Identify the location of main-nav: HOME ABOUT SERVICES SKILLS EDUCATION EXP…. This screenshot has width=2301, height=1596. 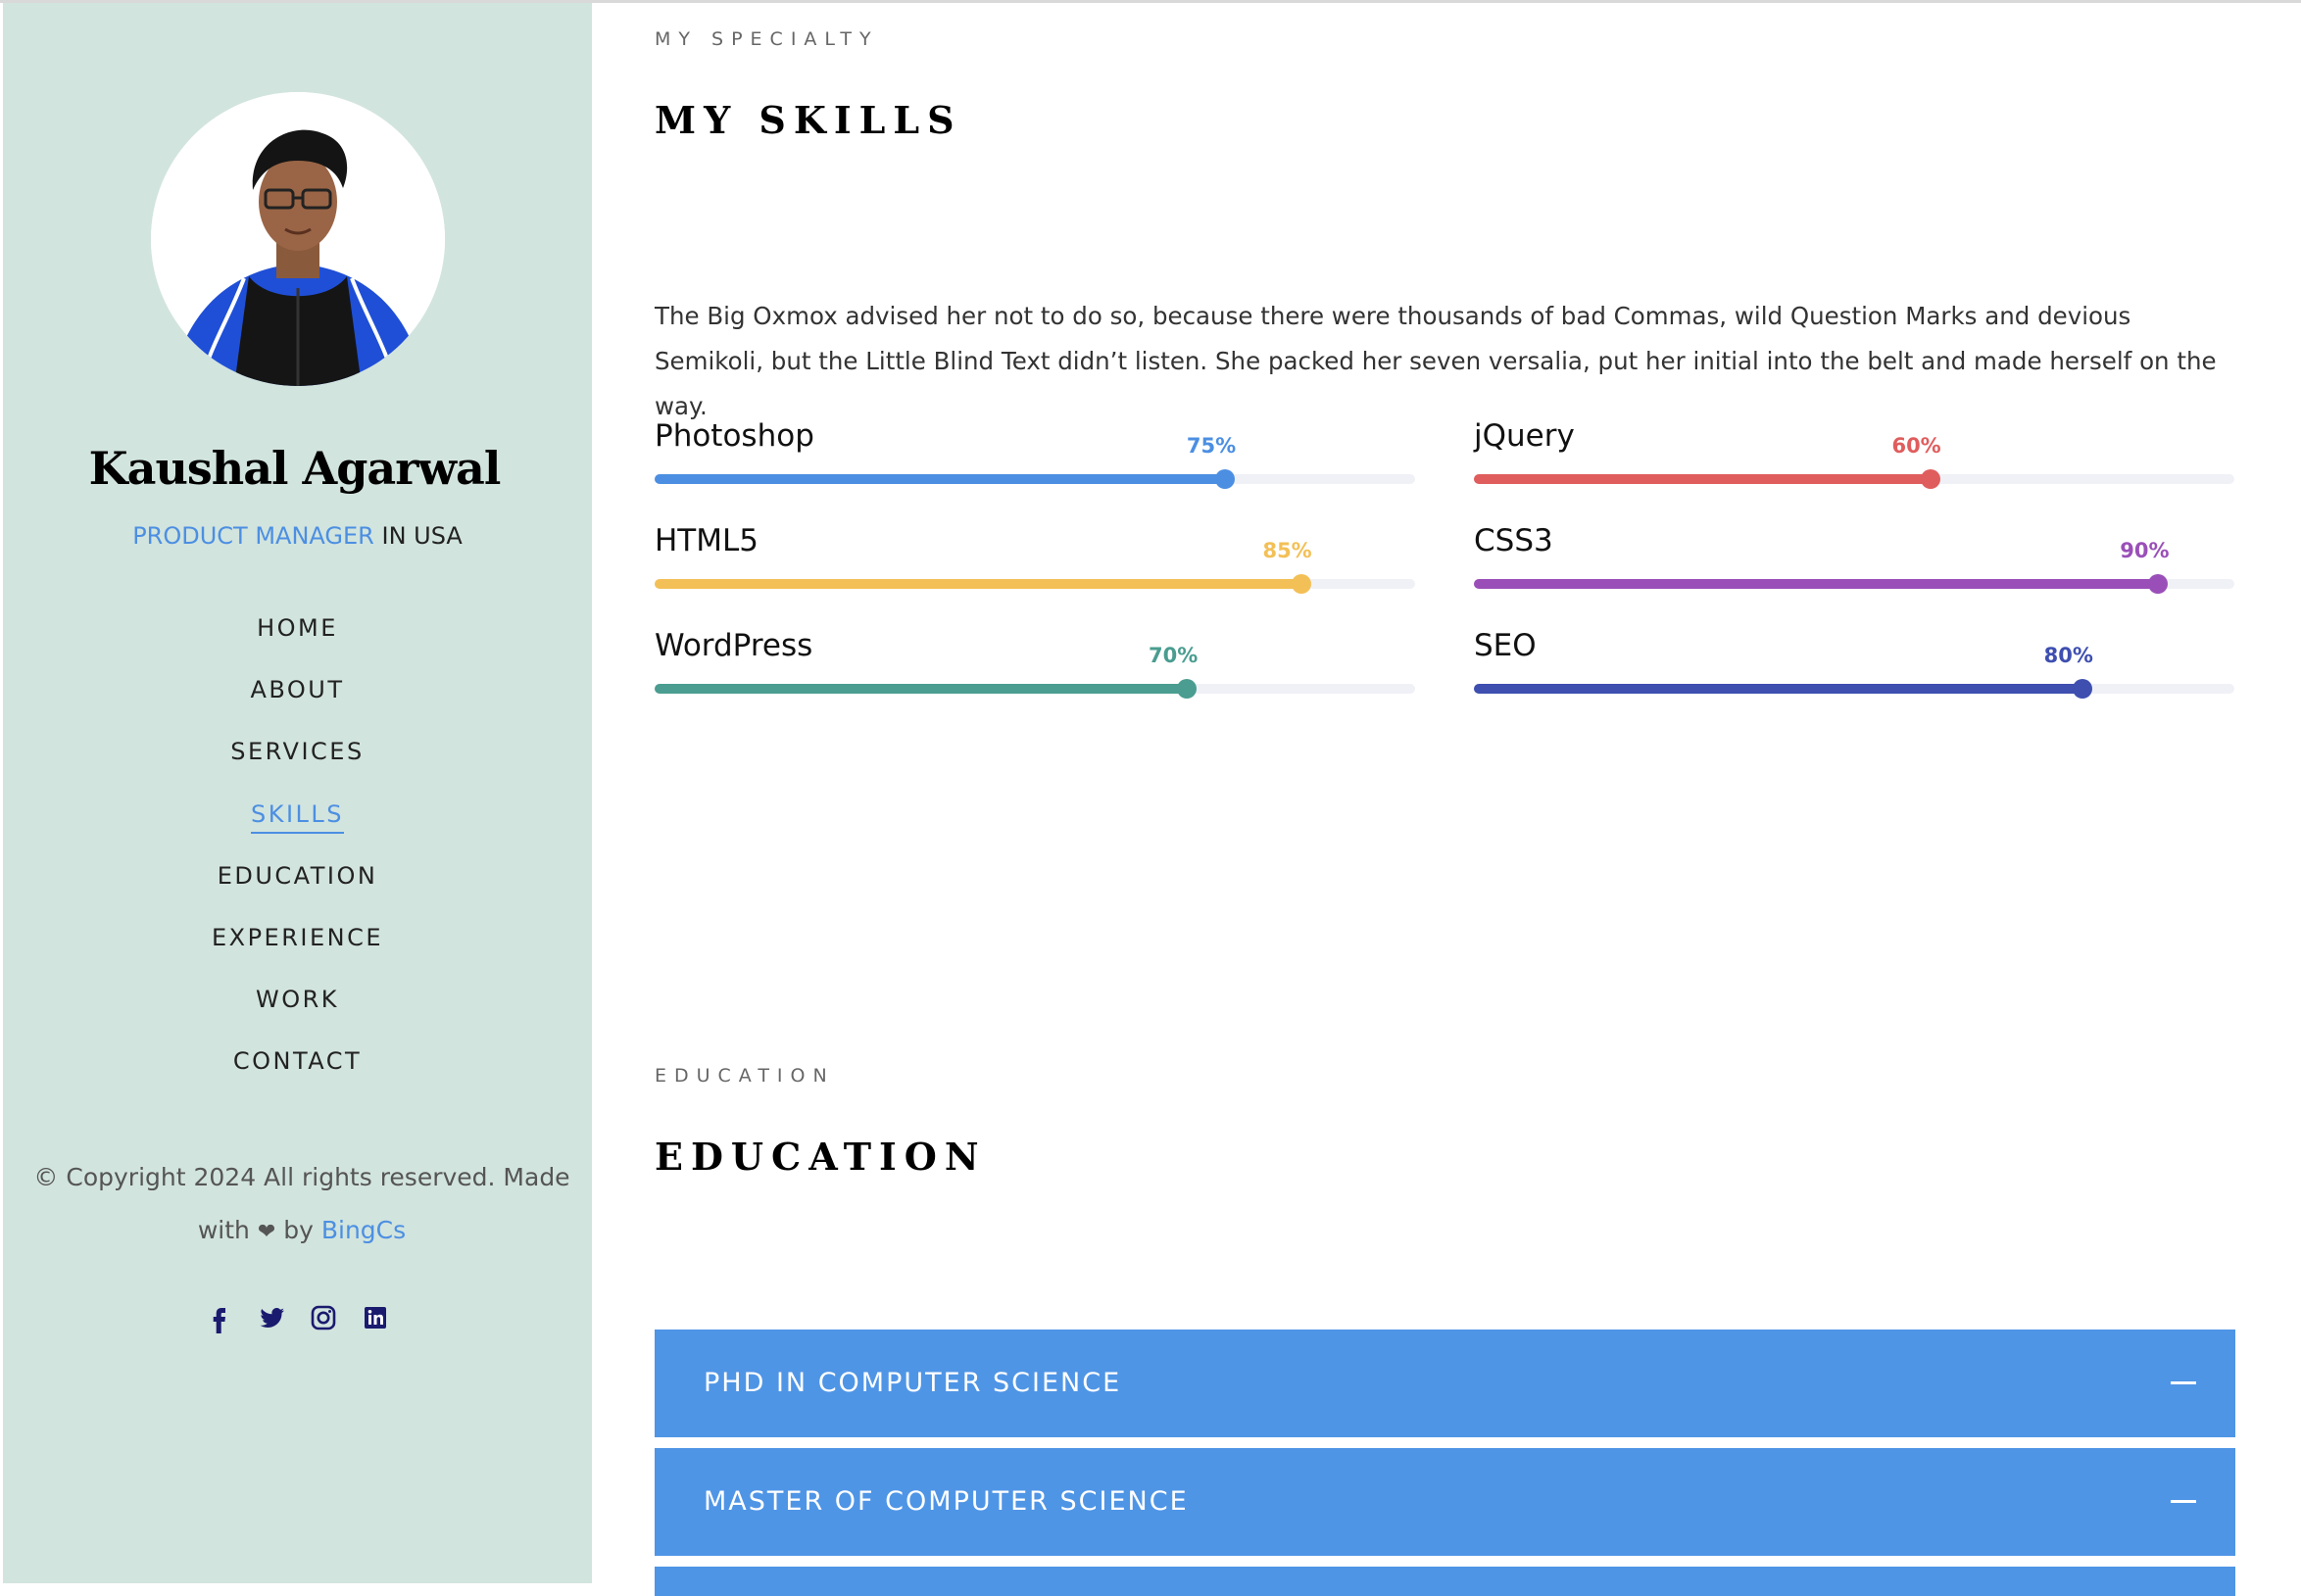
(297, 854).